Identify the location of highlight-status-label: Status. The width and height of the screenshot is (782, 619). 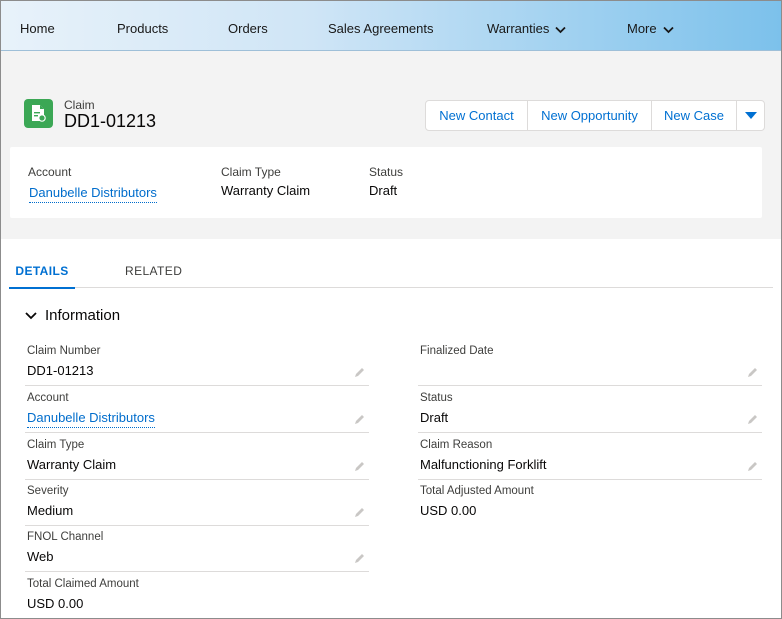
(386, 172).